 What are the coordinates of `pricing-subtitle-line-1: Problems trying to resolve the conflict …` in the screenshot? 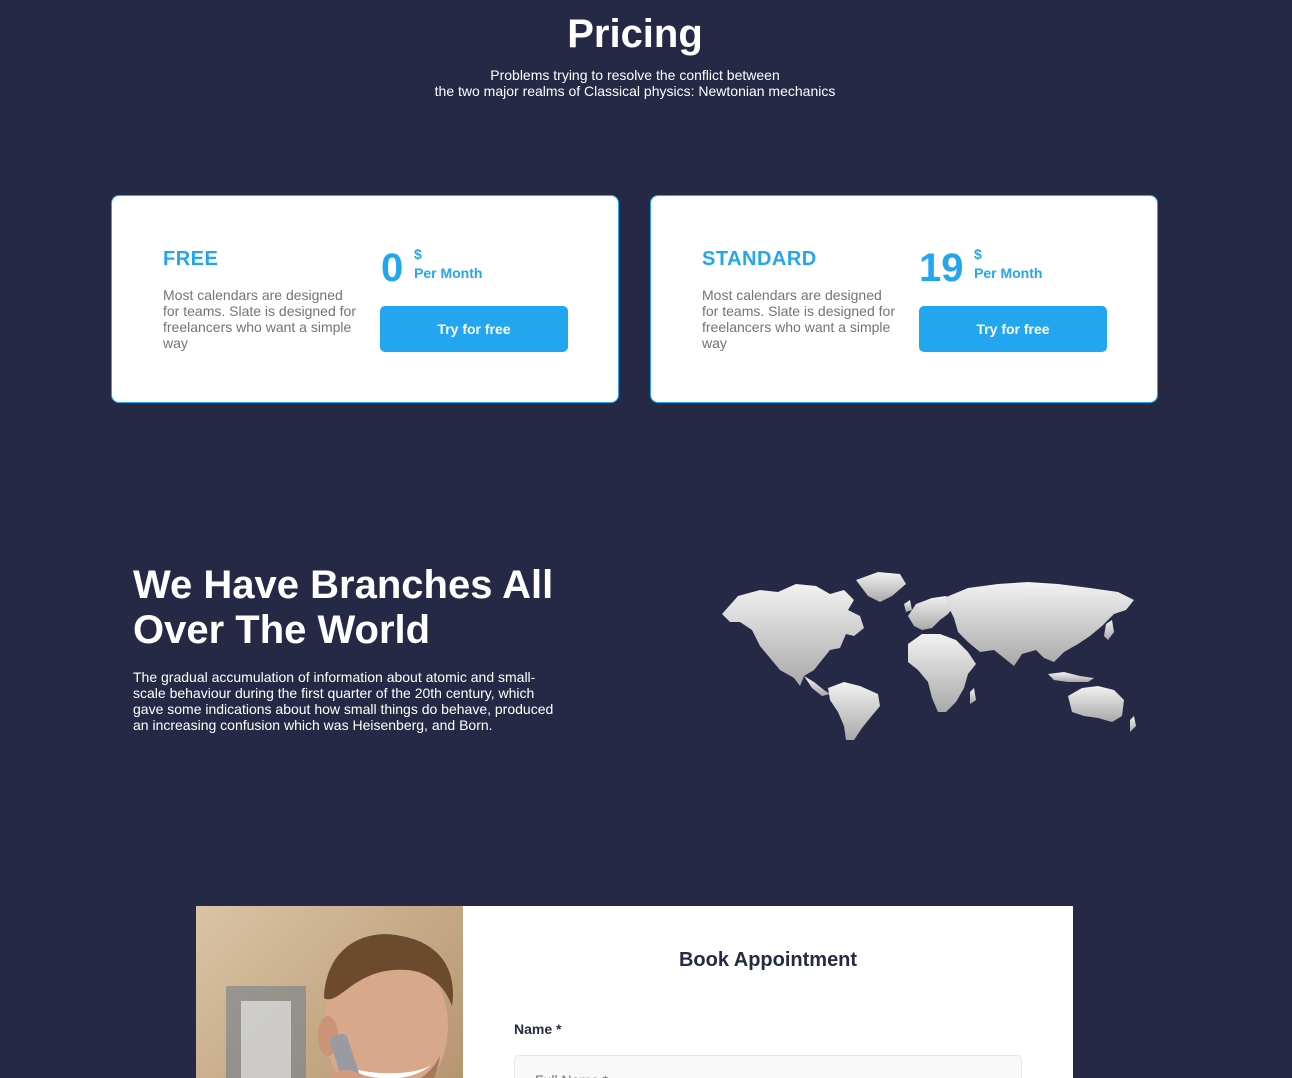 It's located at (635, 75).